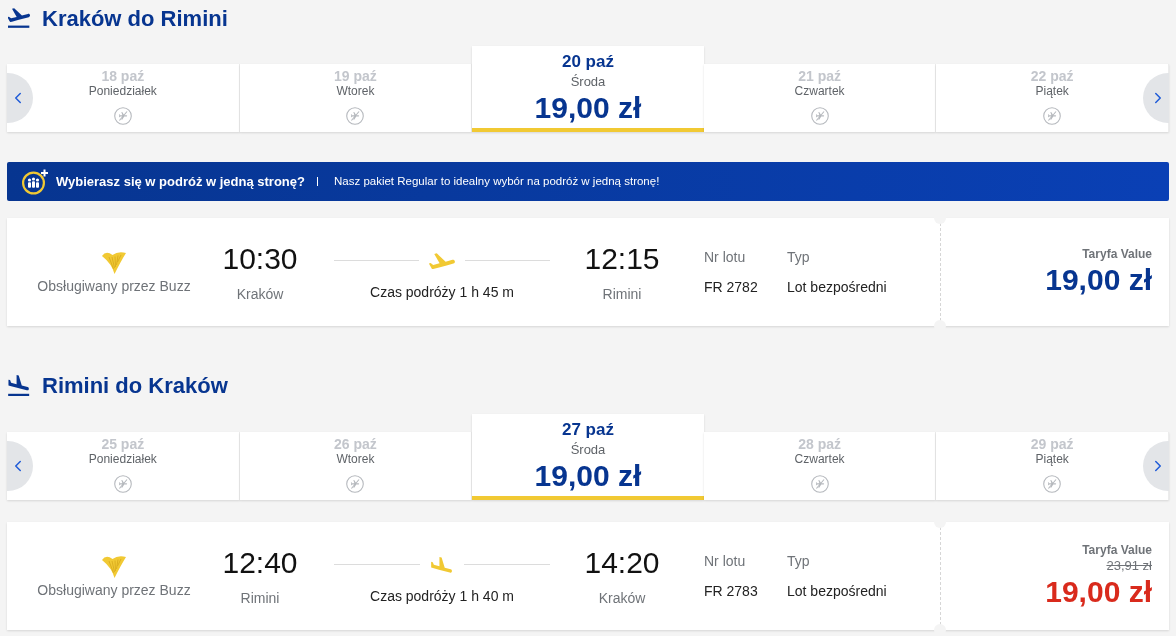  Describe the element at coordinates (180, 181) in the screenshot. I see `banner-headline: Wybierasz się w podróż w jedną stronę?` at that location.